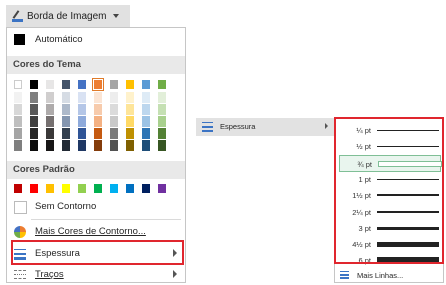 The width and height of the screenshot is (446, 285). What do you see at coordinates (19, 39) in the screenshot?
I see `black-square-icon` at bounding box center [19, 39].